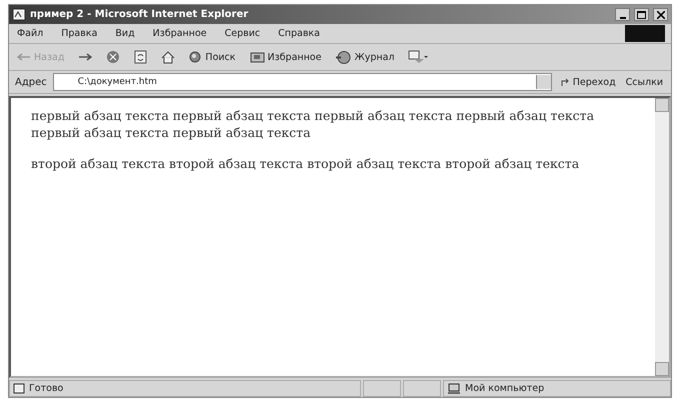  Describe the element at coordinates (125, 33) in the screenshot. I see `menu-item: Вид` at that location.